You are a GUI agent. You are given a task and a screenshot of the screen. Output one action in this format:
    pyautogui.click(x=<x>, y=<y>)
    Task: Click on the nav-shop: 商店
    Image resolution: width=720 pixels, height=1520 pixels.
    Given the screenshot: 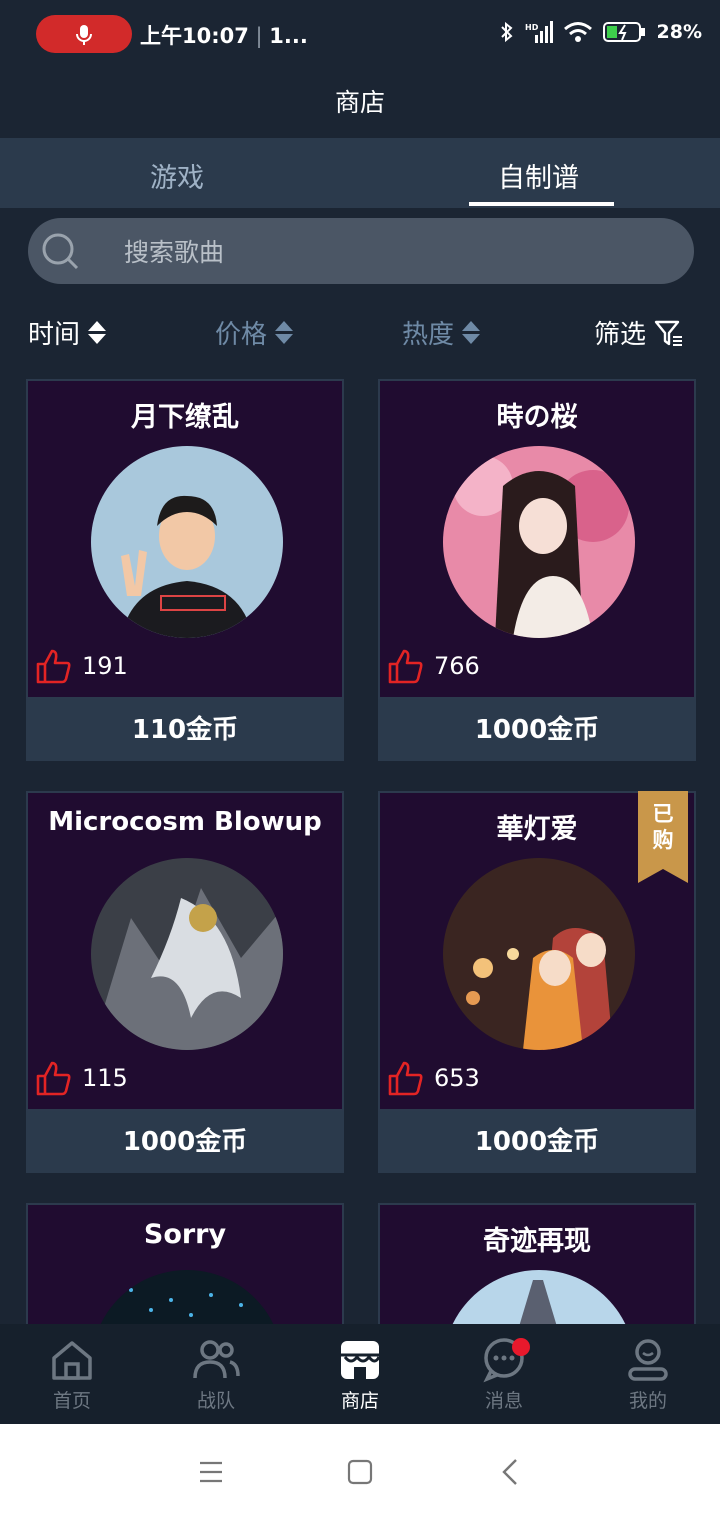 What is the action you would take?
    pyautogui.click(x=360, y=1373)
    